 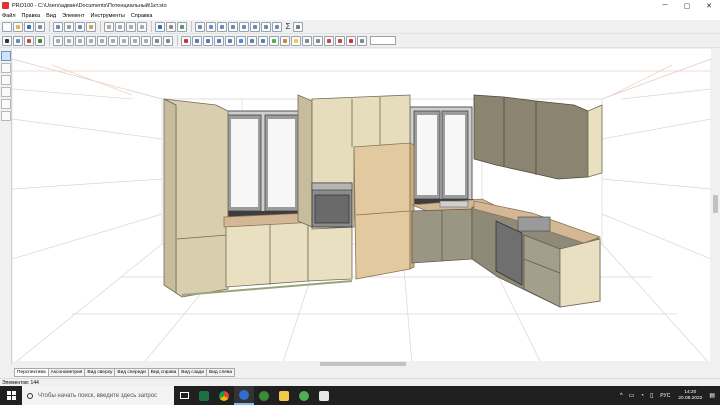 I want to click on view-side-icon, so click(x=222, y=26).